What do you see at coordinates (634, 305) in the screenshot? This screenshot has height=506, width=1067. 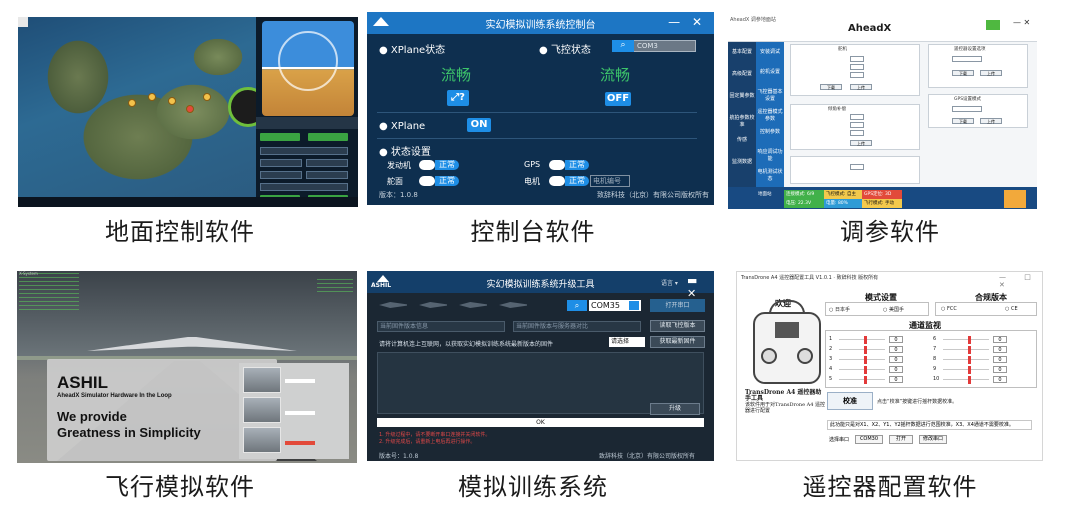 I see `chevron-down-icon` at bounding box center [634, 305].